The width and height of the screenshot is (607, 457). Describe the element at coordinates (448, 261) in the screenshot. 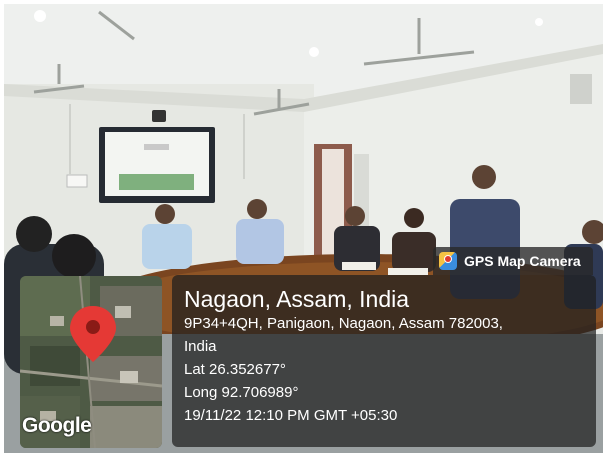

I see `gps-map-camera-app-icon` at that location.